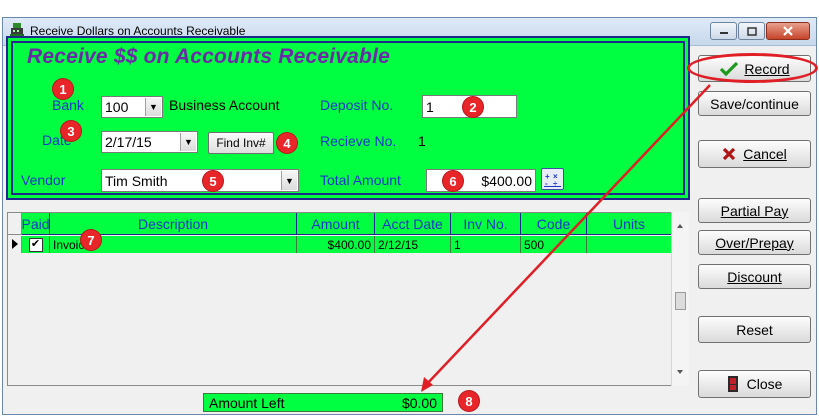 This screenshot has height=417, width=819. I want to click on vendor-value: Tim Smith, so click(136, 180).